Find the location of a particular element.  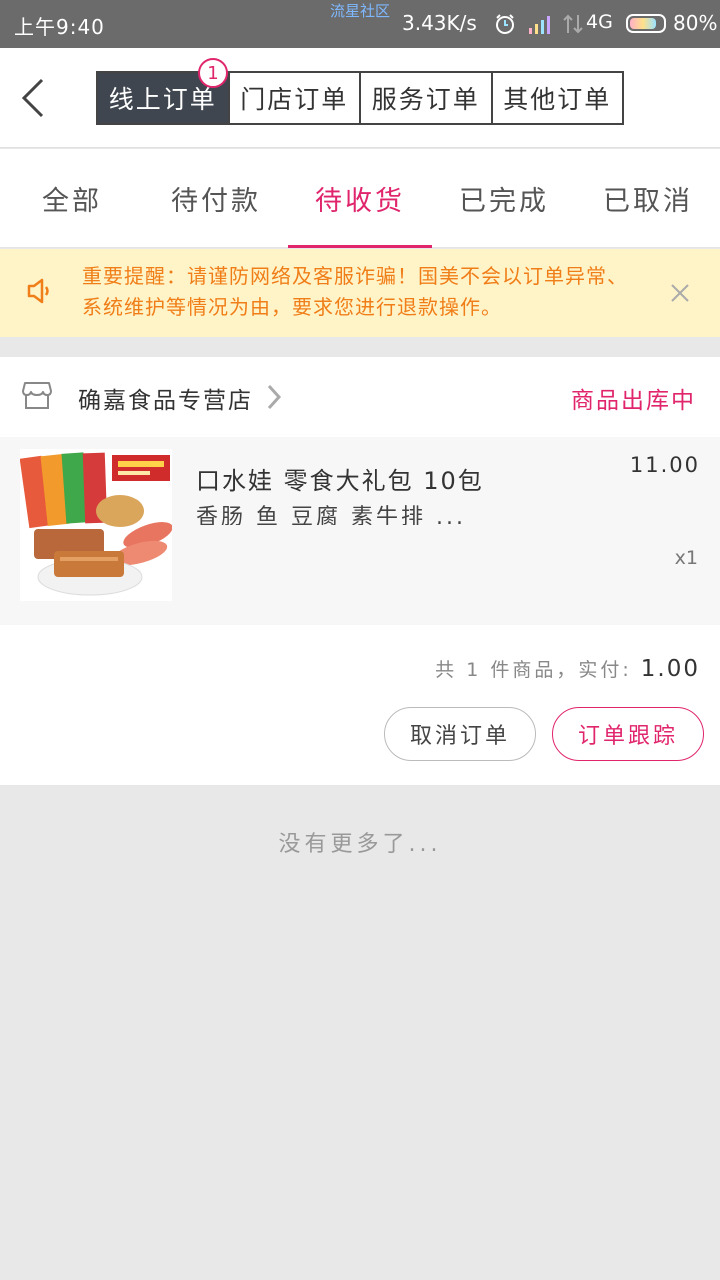

status-net-speed: 3.43K/s is located at coordinates (439, 23).